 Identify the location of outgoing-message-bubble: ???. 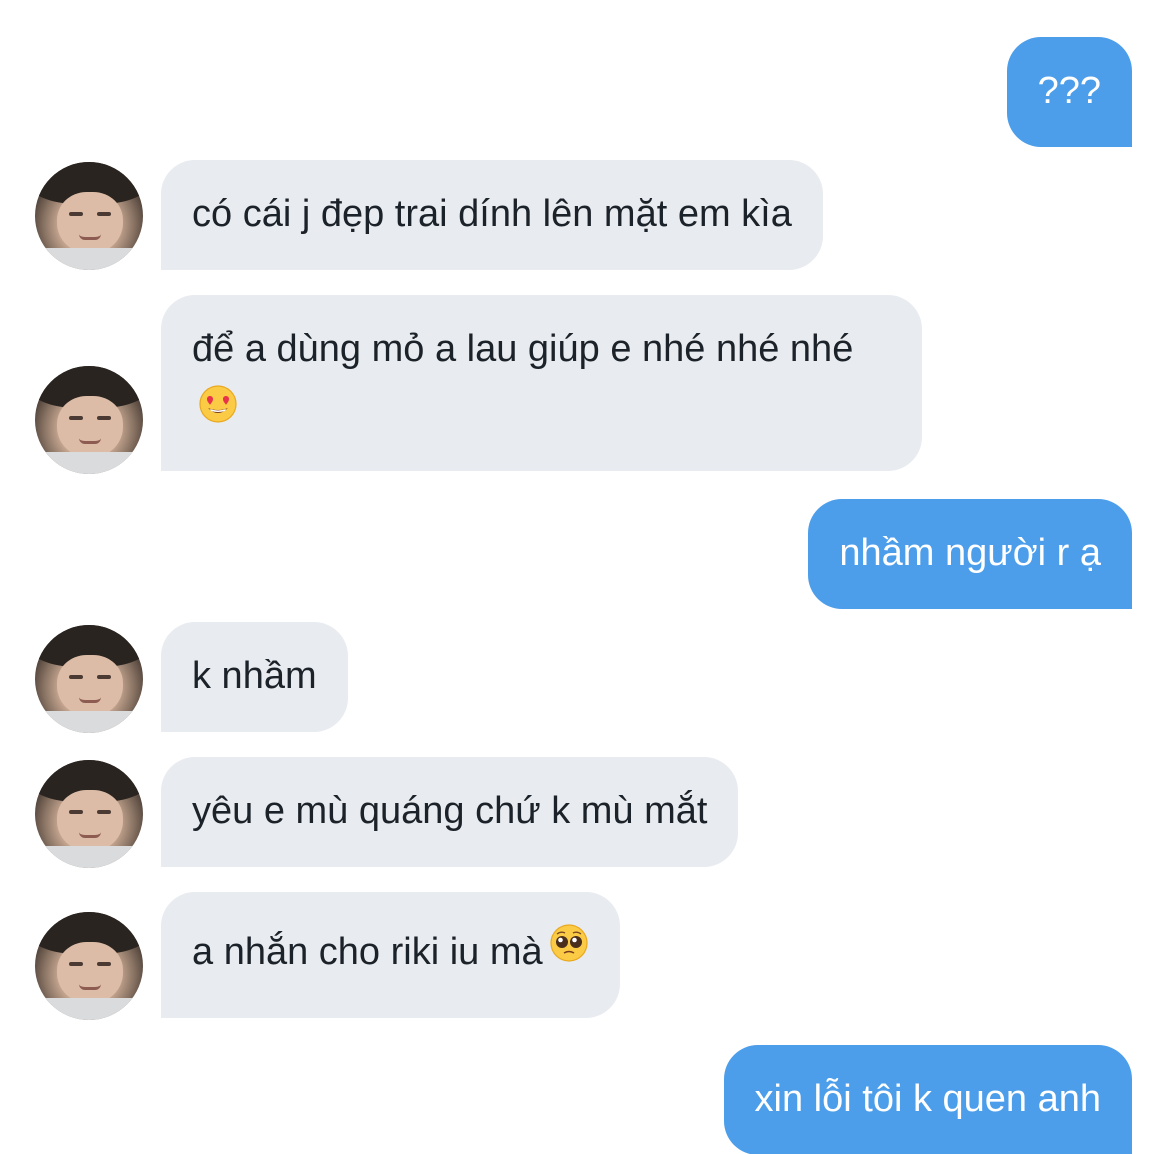
(1069, 92).